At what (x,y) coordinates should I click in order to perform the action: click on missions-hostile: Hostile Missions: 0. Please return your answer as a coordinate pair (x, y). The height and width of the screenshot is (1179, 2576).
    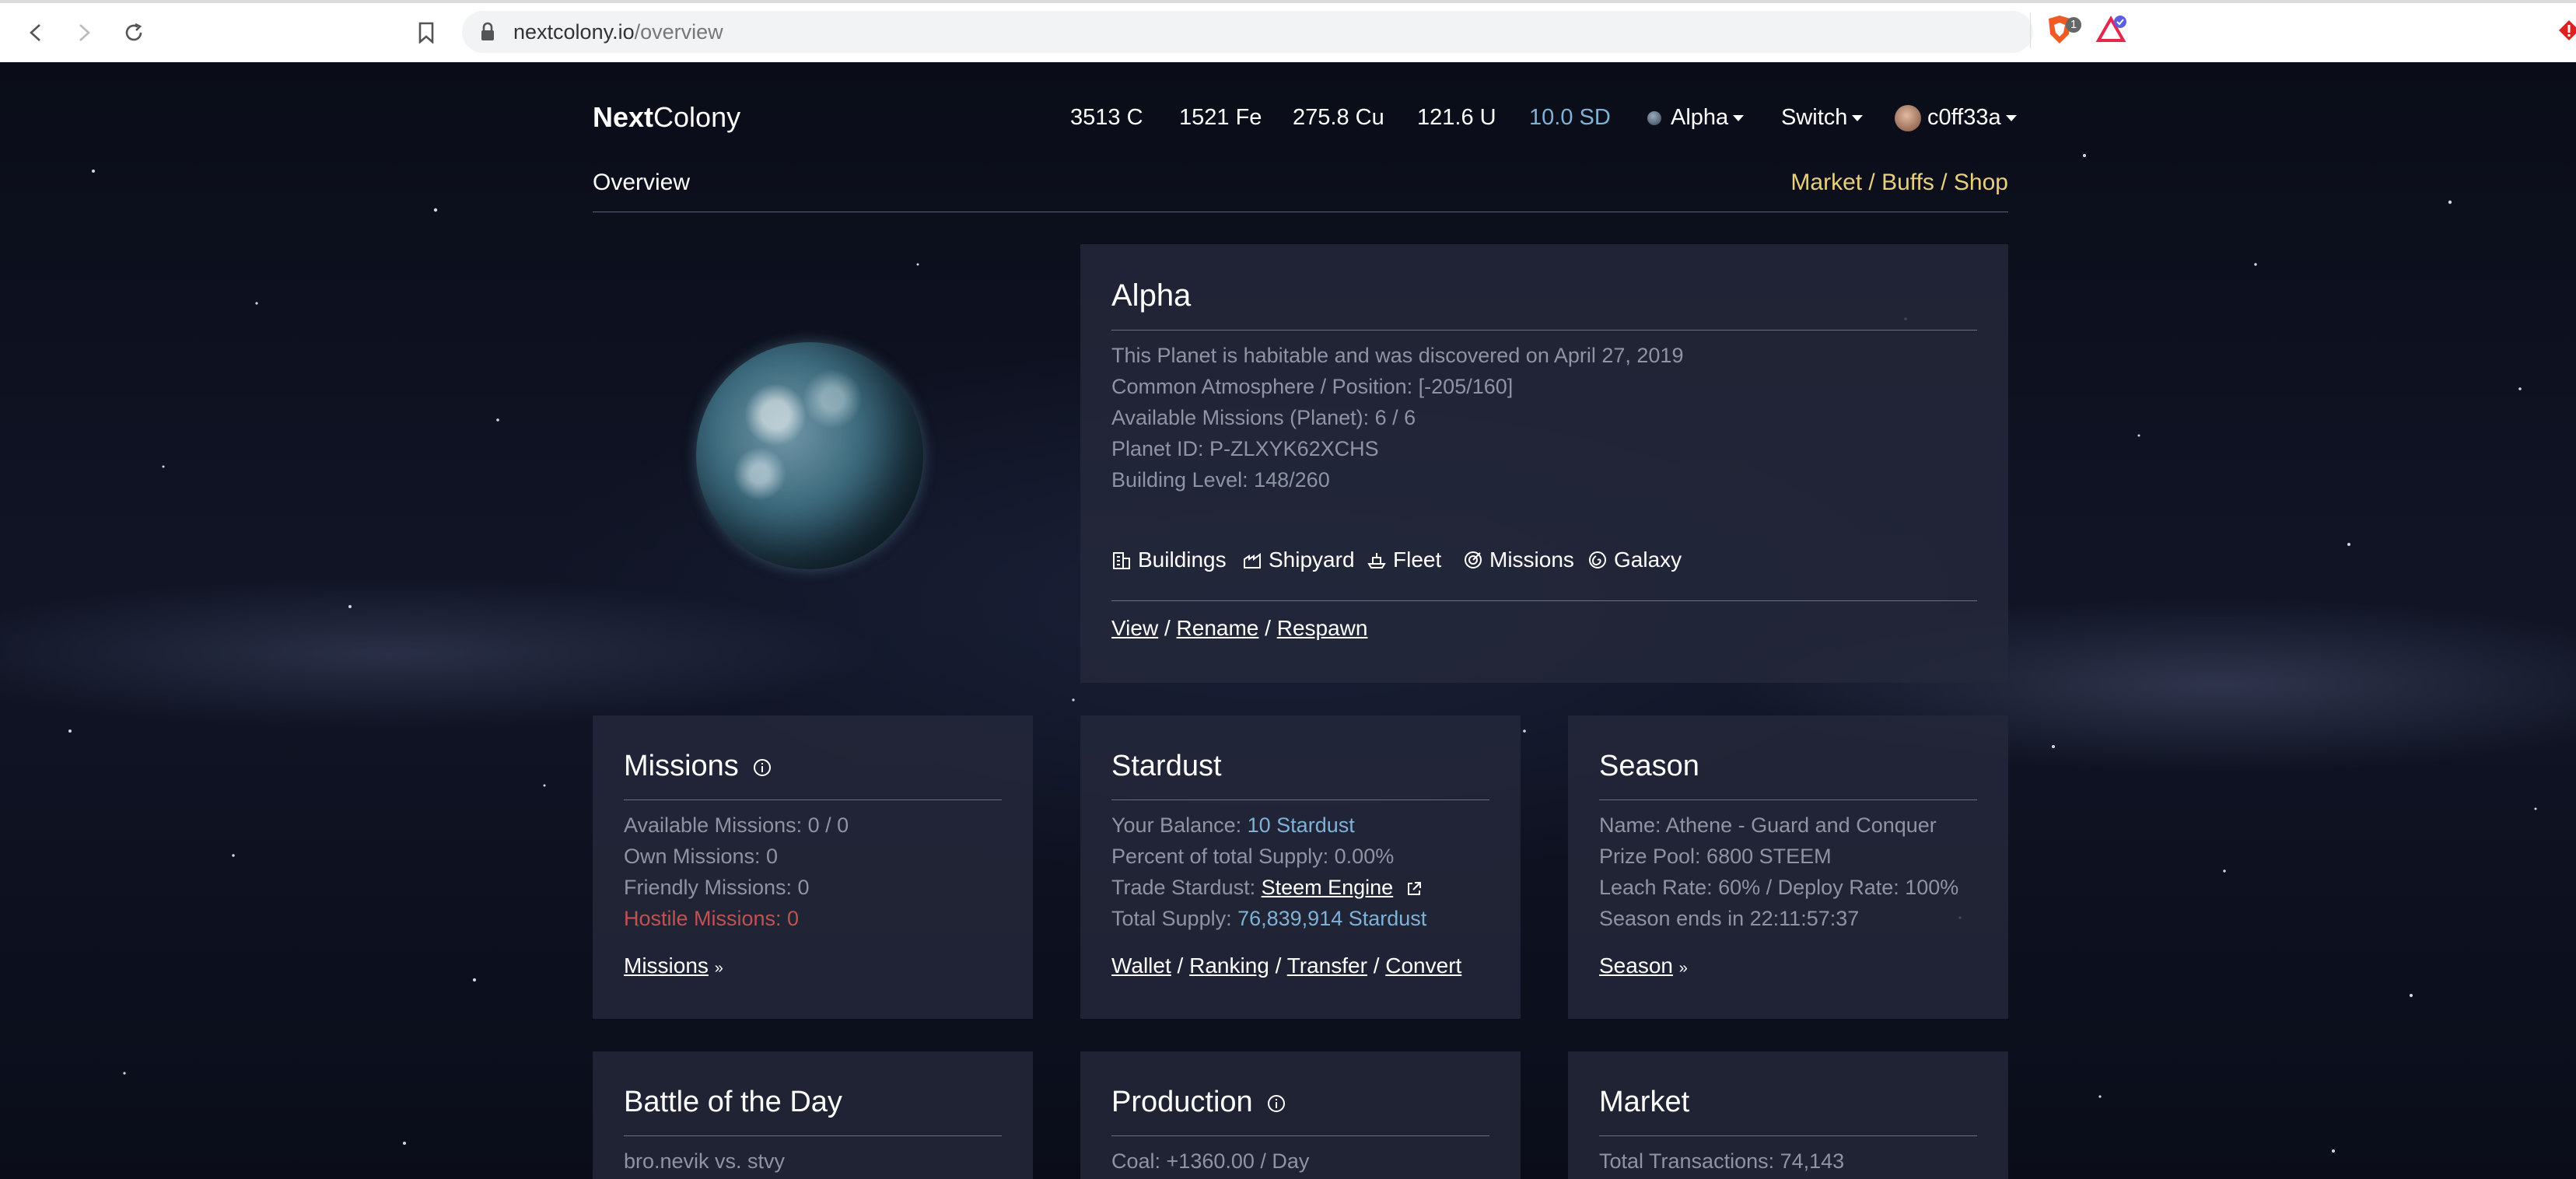
    Looking at the image, I should click on (712, 918).